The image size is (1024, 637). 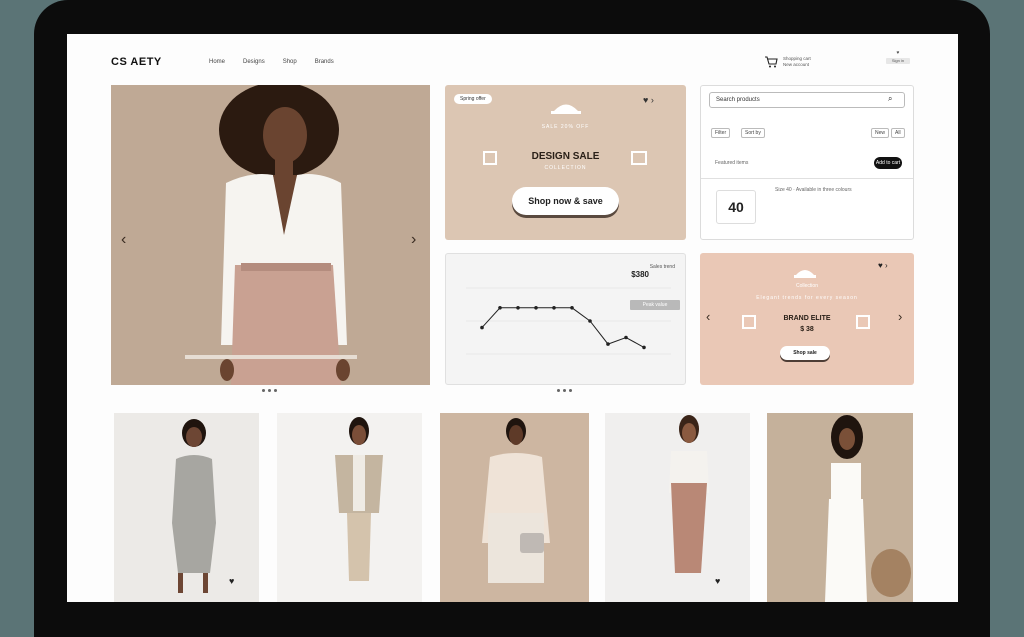 I want to click on cart-icon, so click(x=771, y=62).